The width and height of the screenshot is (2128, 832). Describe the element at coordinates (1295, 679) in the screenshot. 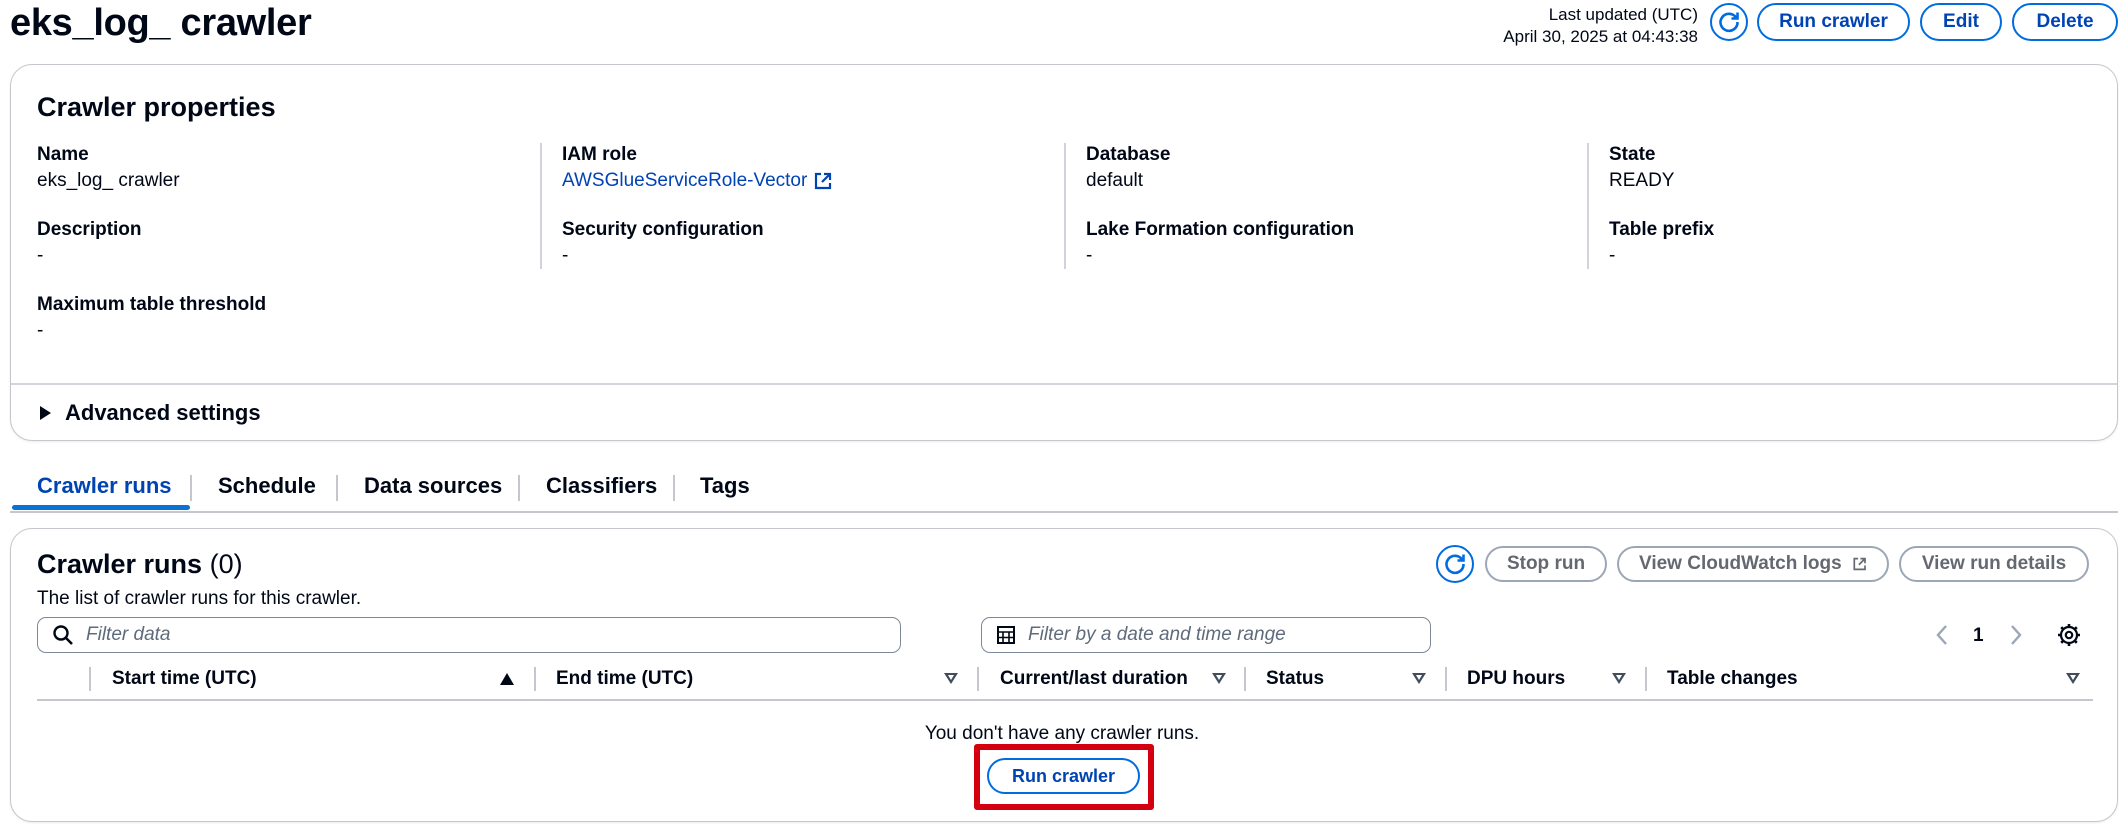

I see `column-status: Status` at that location.